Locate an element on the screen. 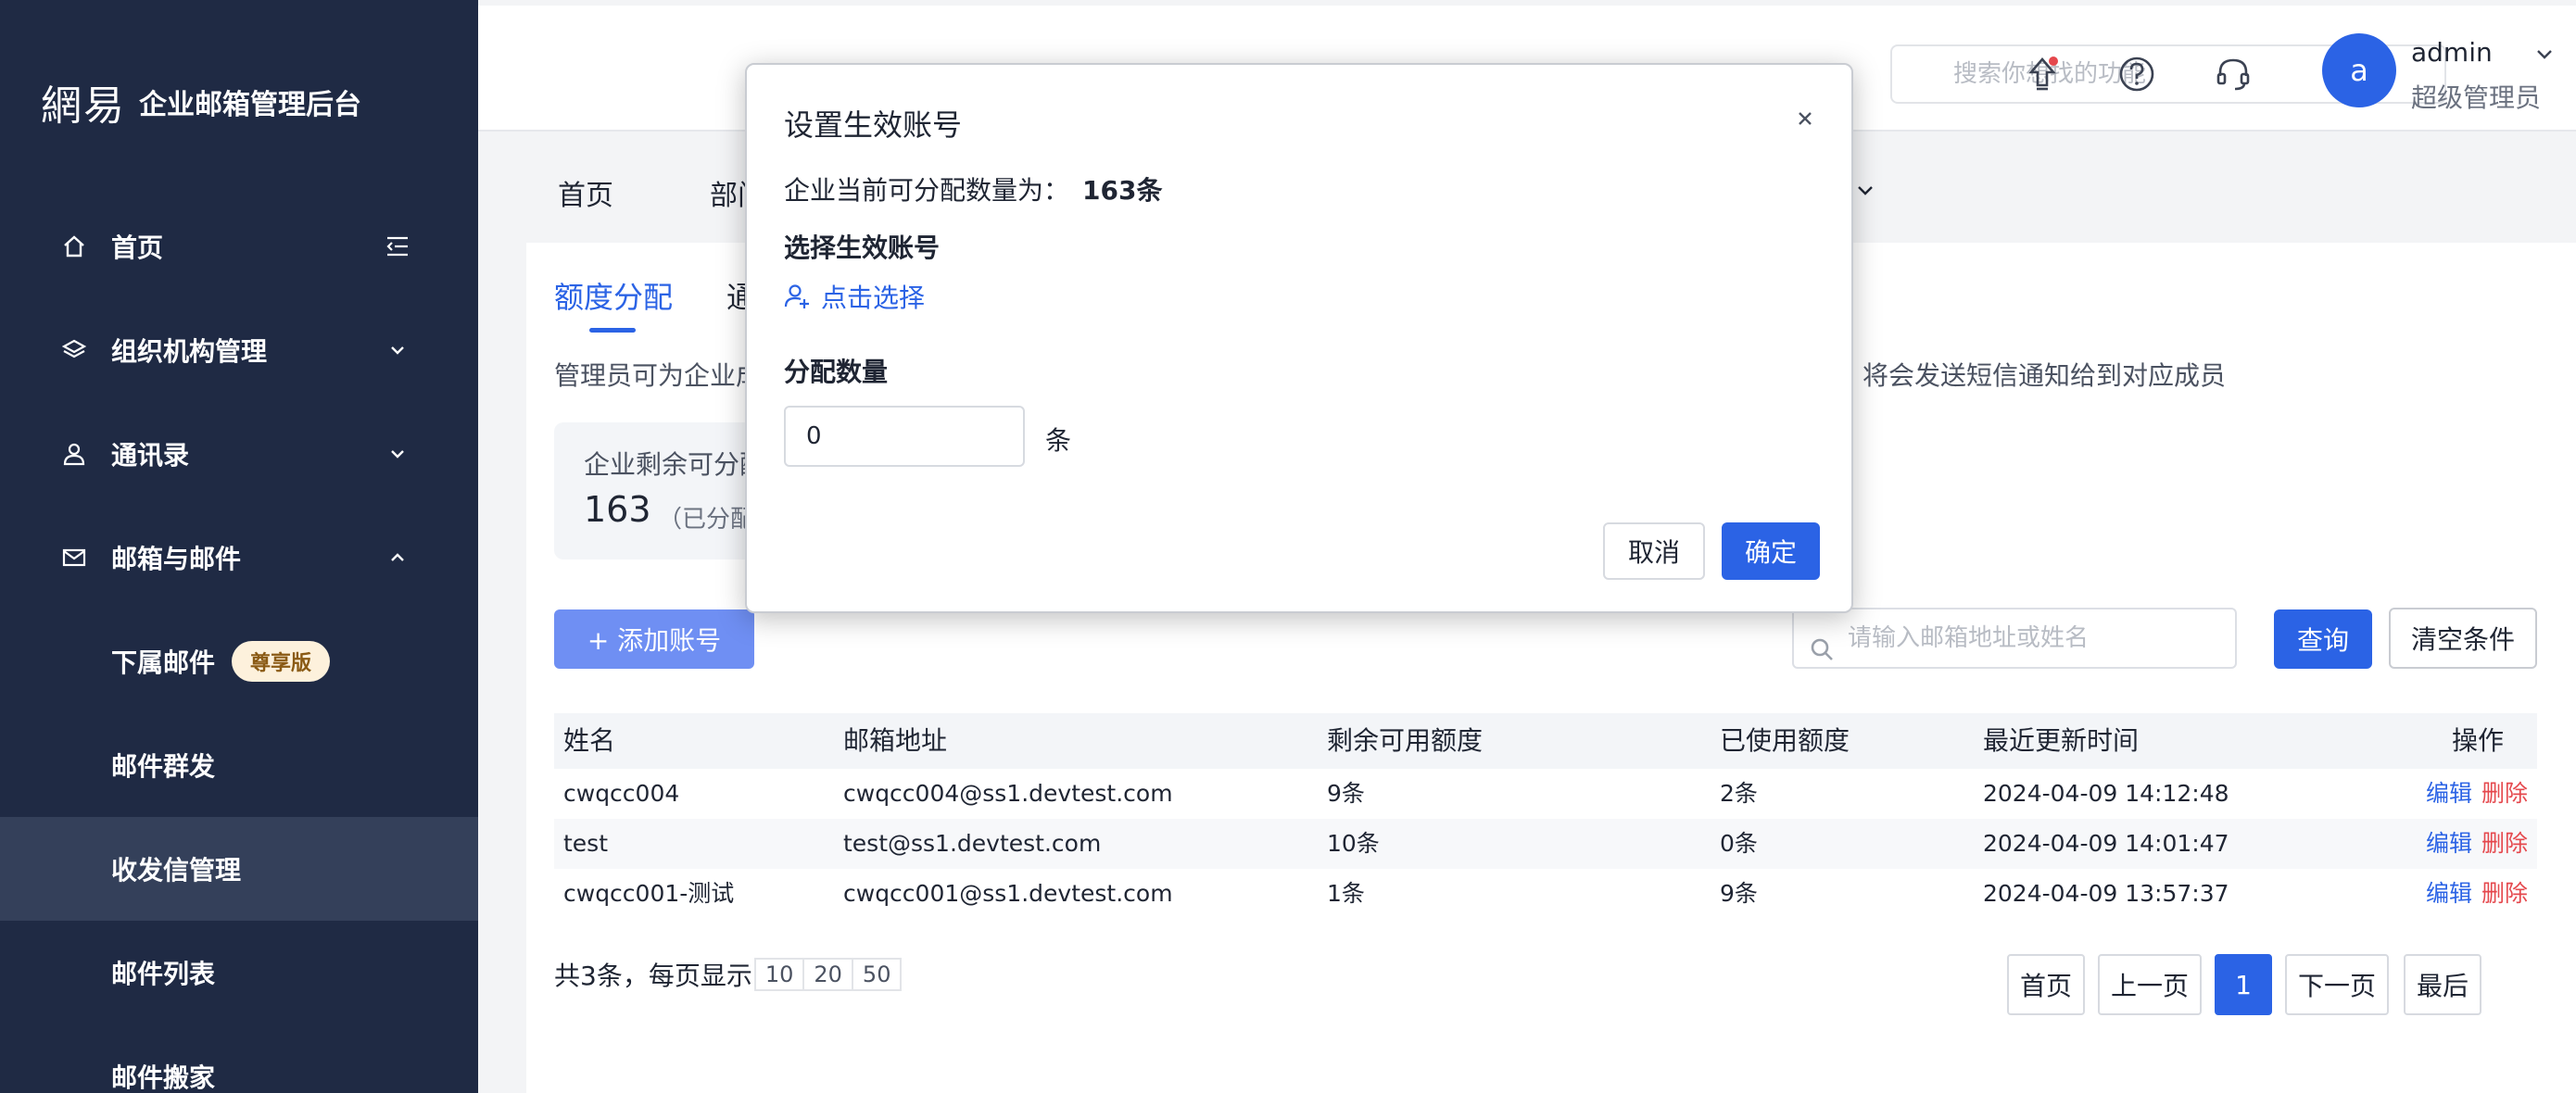 The width and height of the screenshot is (2576, 1093). support-headset-icon is located at coordinates (2234, 74).